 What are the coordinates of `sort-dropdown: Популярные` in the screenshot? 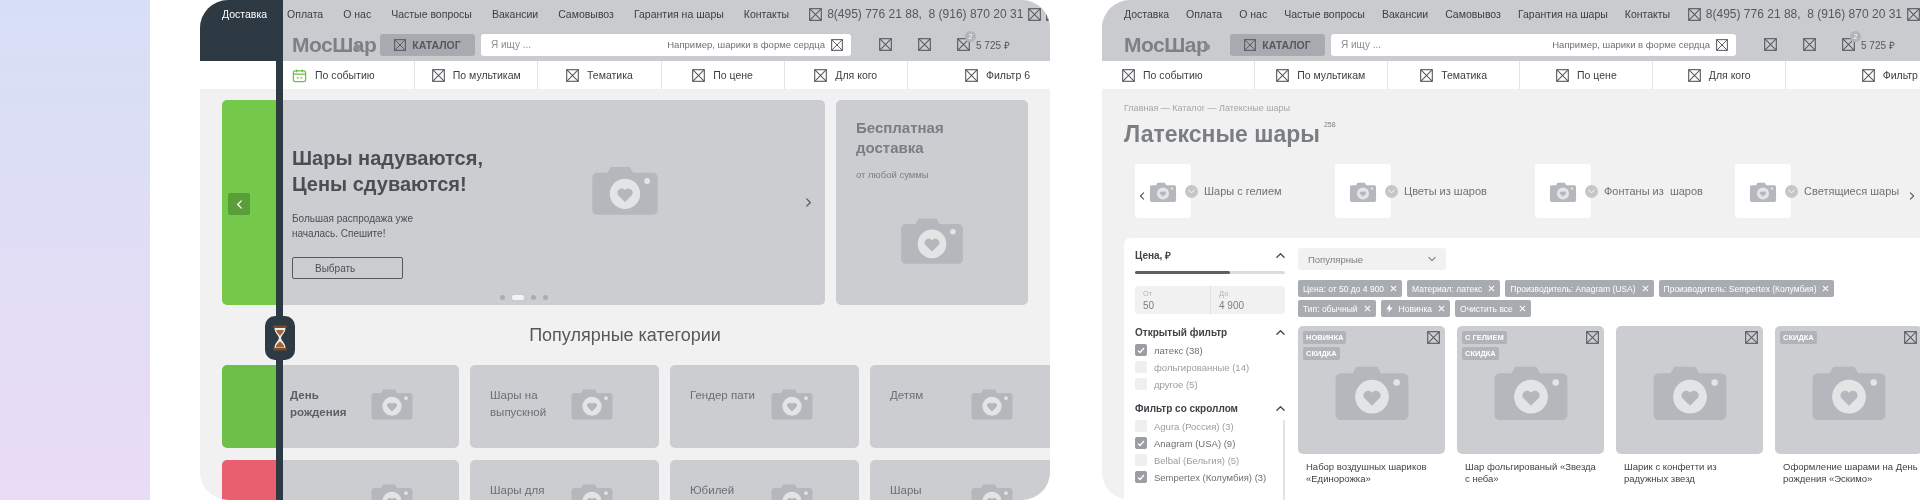 It's located at (1372, 259).